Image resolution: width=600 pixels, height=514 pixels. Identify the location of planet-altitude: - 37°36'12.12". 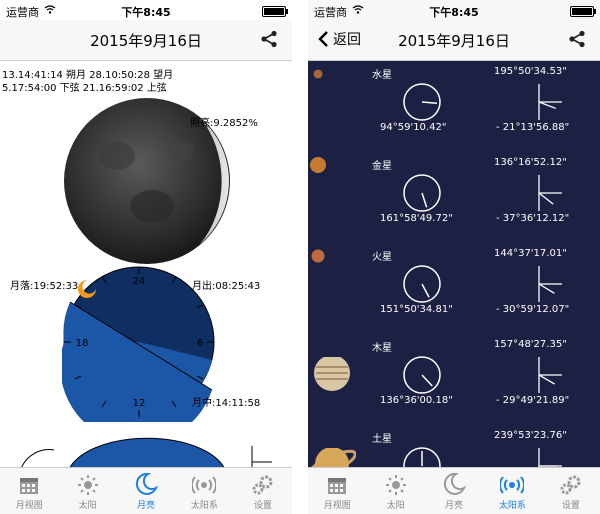
(533, 218).